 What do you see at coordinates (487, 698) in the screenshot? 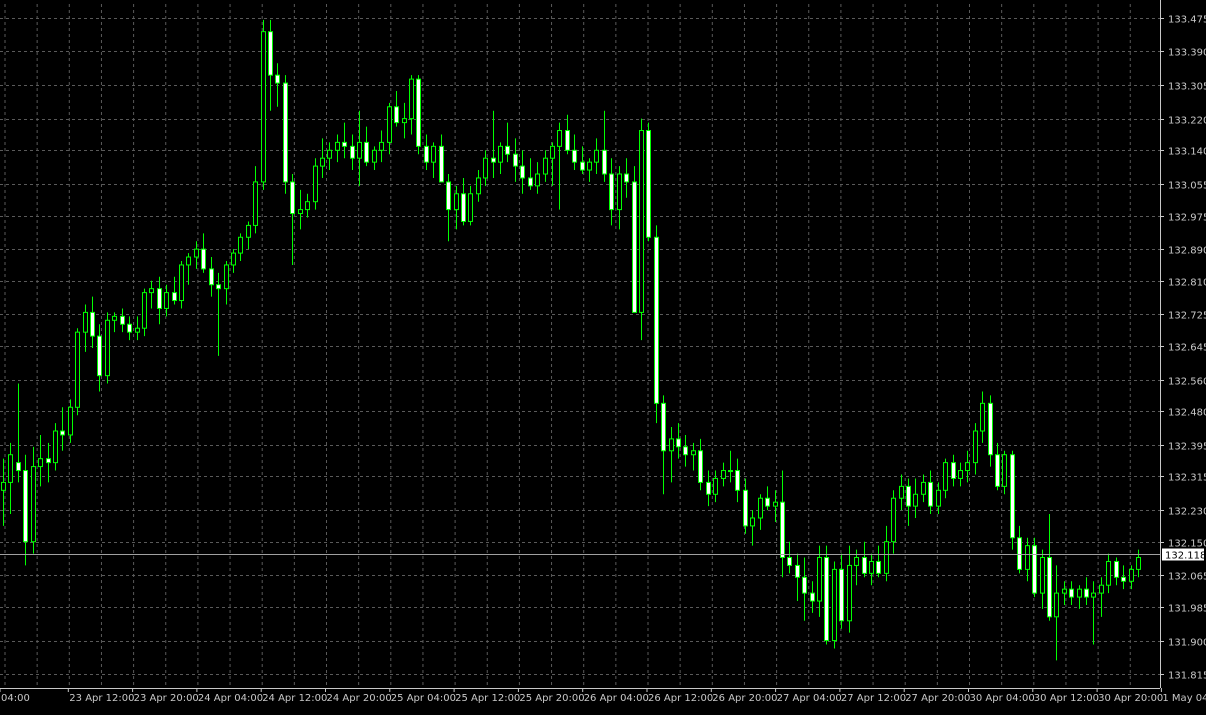
I see `x-tick-label: 25 Apr 12:00` at bounding box center [487, 698].